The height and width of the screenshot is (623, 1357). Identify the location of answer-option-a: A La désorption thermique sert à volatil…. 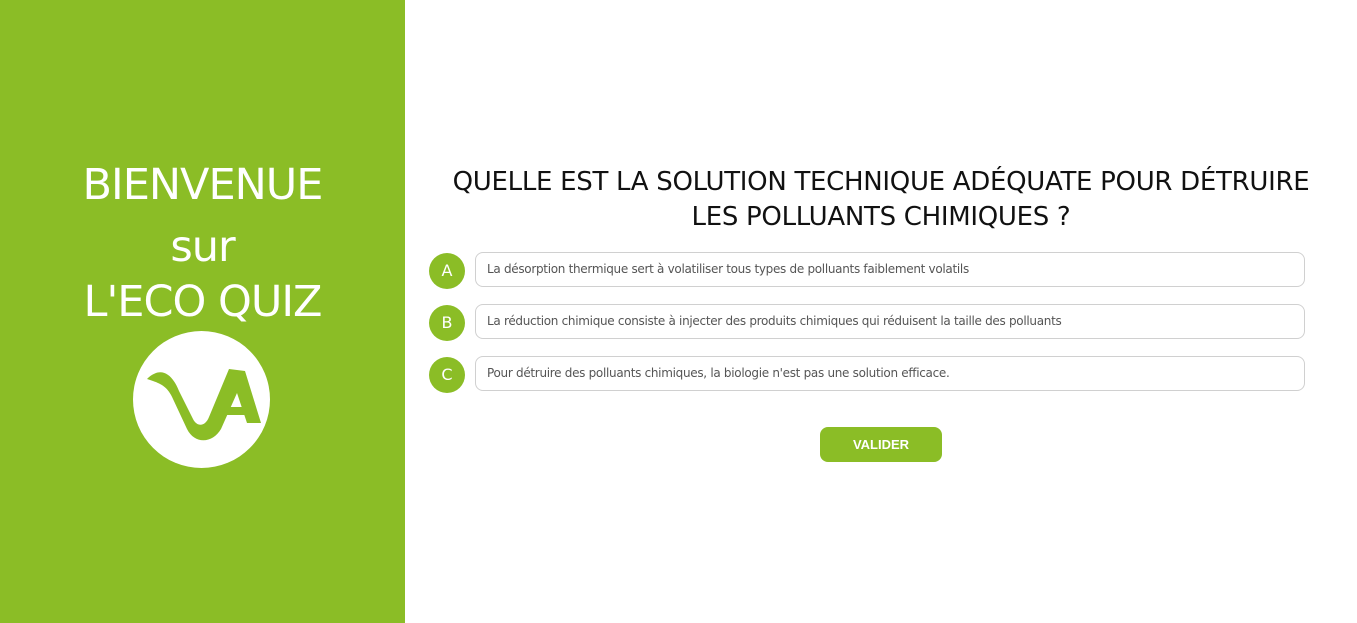
(869, 270).